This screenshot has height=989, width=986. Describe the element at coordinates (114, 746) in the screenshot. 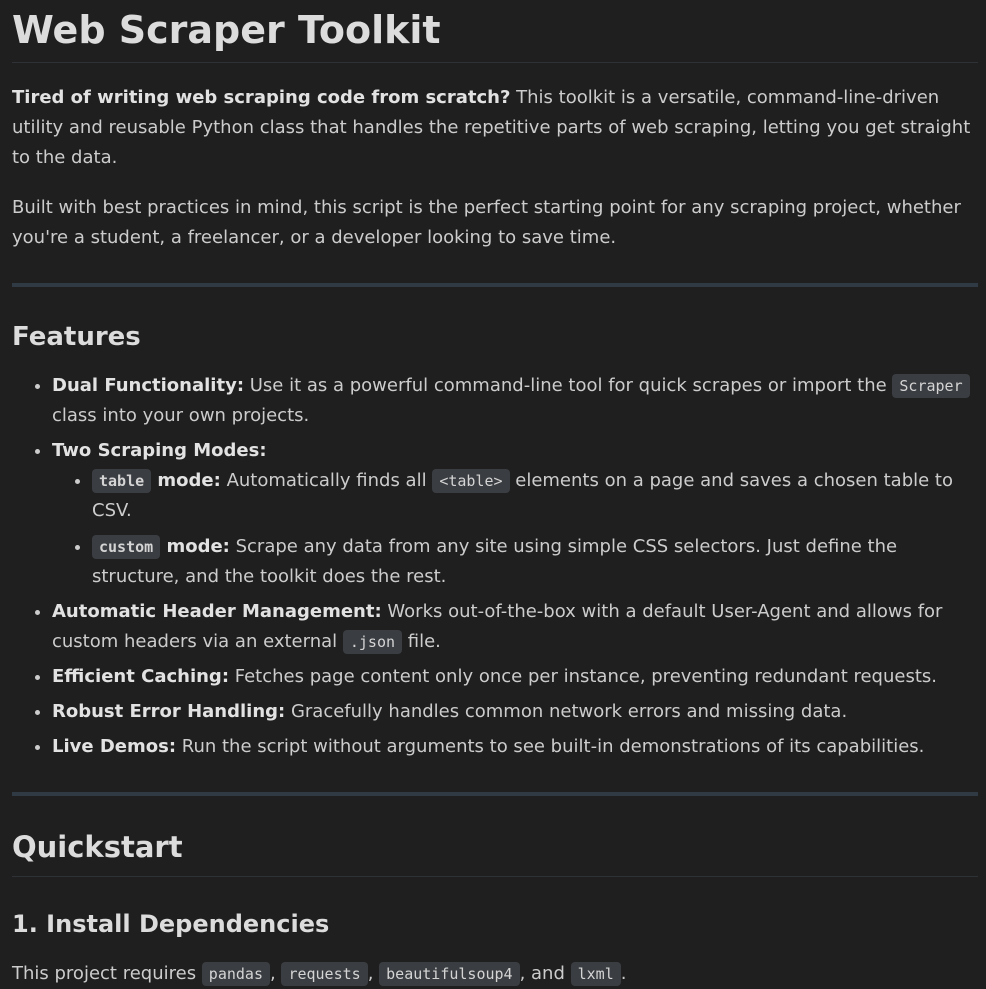

I see `feature-label: Live Demos:` at that location.